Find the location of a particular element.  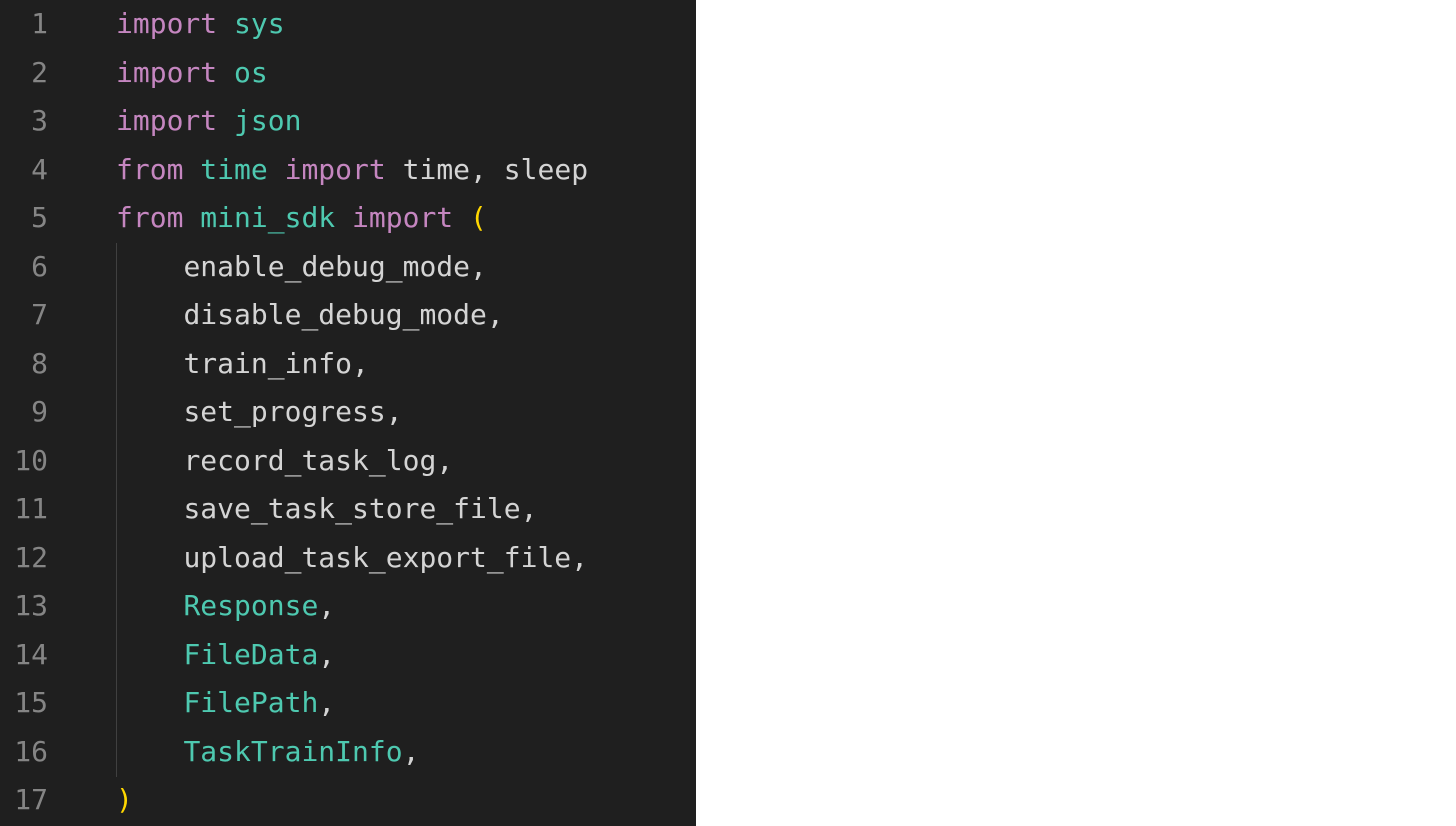

code-line: 17) is located at coordinates (348, 800).